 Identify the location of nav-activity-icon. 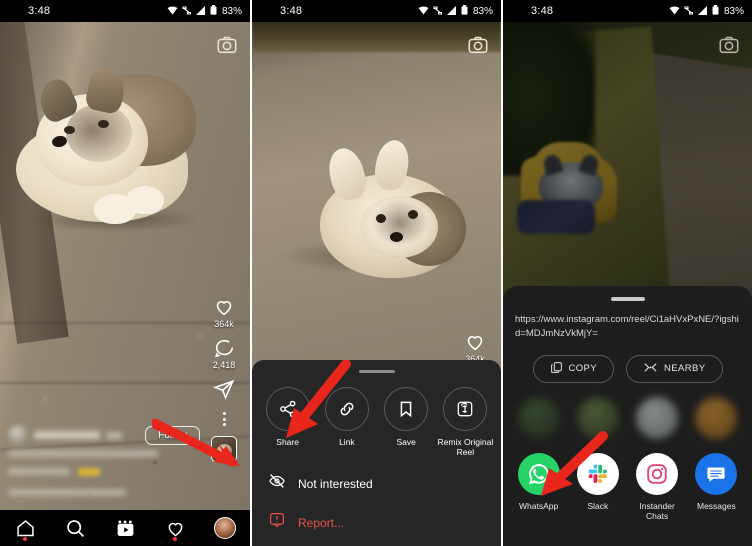
(175, 528).